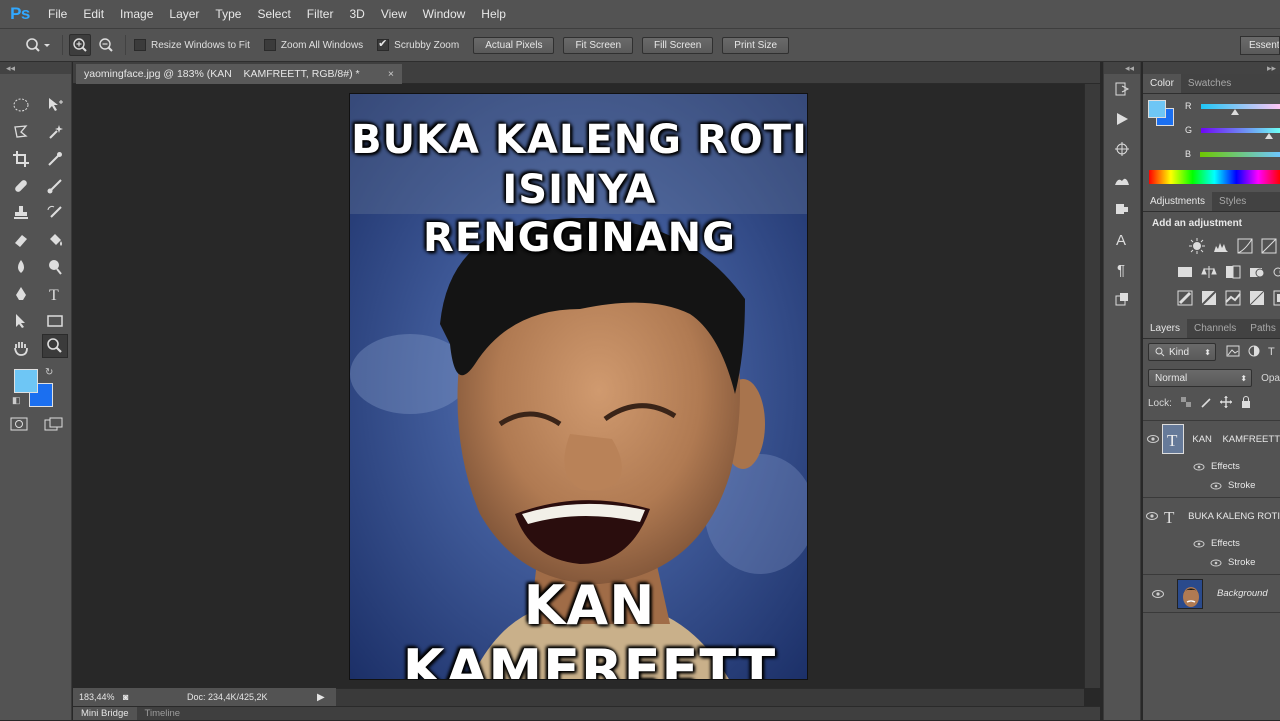 This screenshot has height=721, width=1280. Describe the element at coordinates (1271, 352) in the screenshot. I see `filter-type-icon: T` at that location.